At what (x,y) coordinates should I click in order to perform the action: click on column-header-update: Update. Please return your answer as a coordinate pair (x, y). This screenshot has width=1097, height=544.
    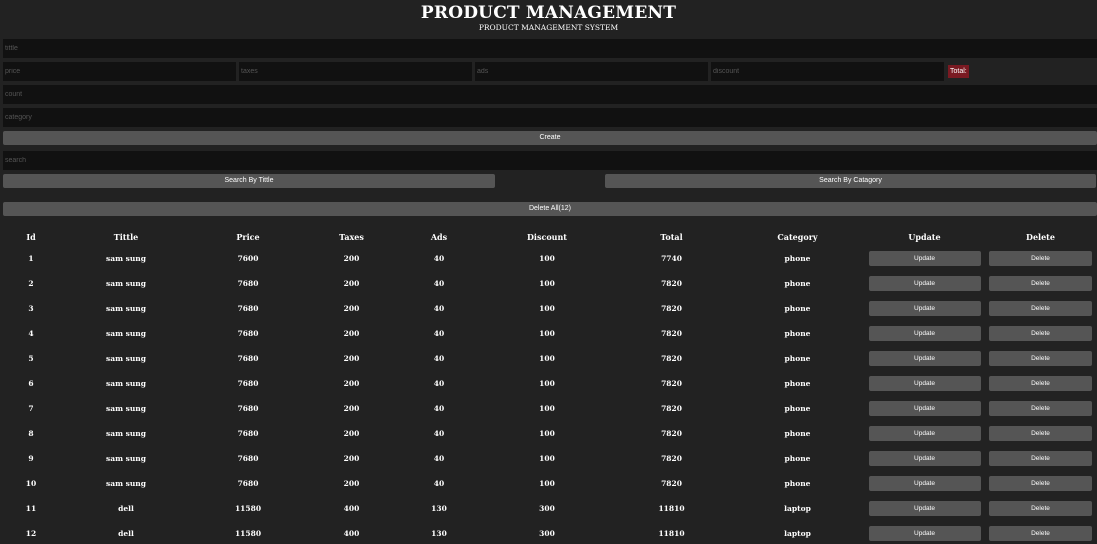
    Looking at the image, I should click on (924, 237).